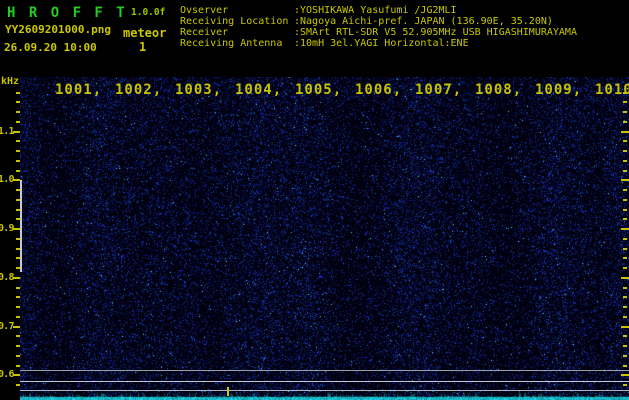 The image size is (629, 400). What do you see at coordinates (234, 21) in the screenshot?
I see `info-label: Receiving Location` at bounding box center [234, 21].